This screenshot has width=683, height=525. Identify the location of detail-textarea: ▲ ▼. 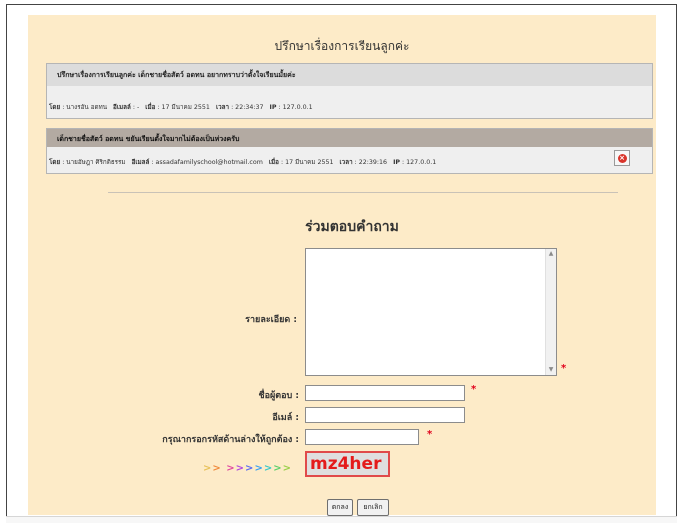
(431, 312).